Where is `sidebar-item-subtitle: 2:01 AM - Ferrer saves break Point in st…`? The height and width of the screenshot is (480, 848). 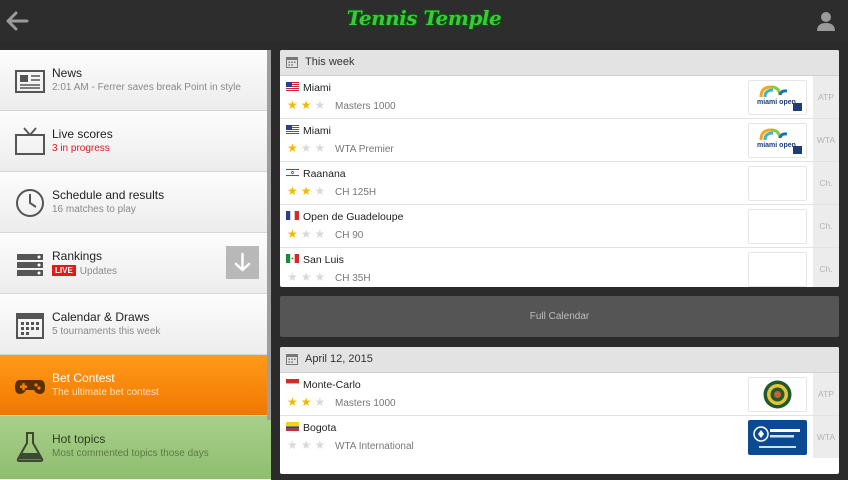
sidebar-item-subtitle: 2:01 AM - Ferrer saves break Point in st… is located at coordinates (146, 87).